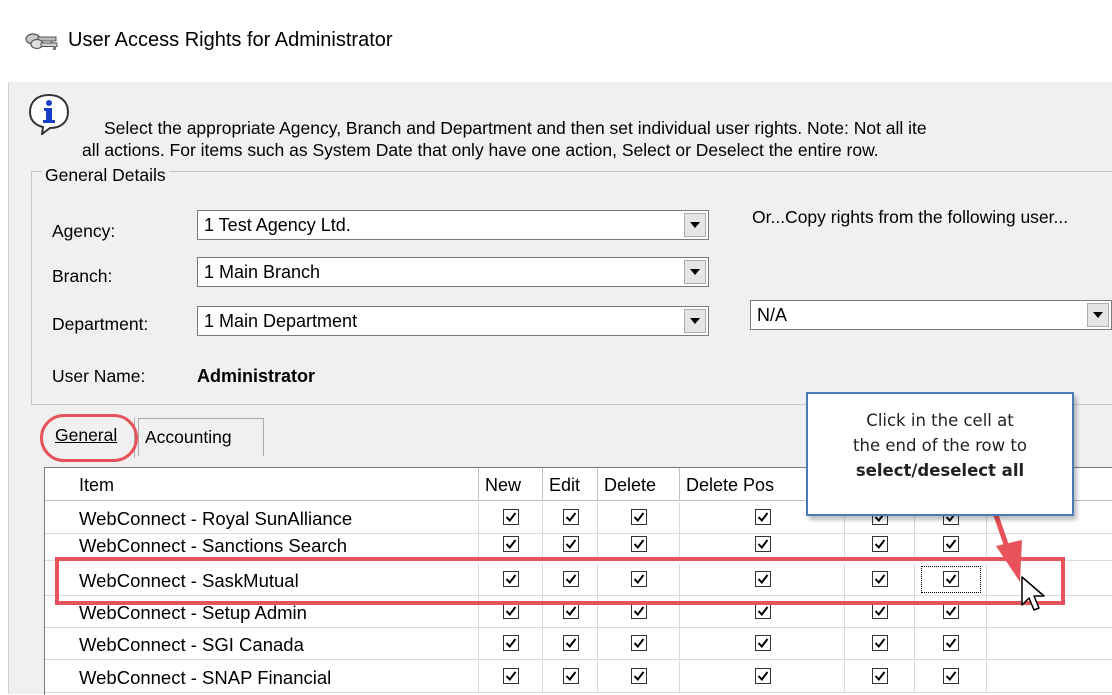  What do you see at coordinates (772, 315) in the screenshot?
I see `copy-rights-value: N/A` at bounding box center [772, 315].